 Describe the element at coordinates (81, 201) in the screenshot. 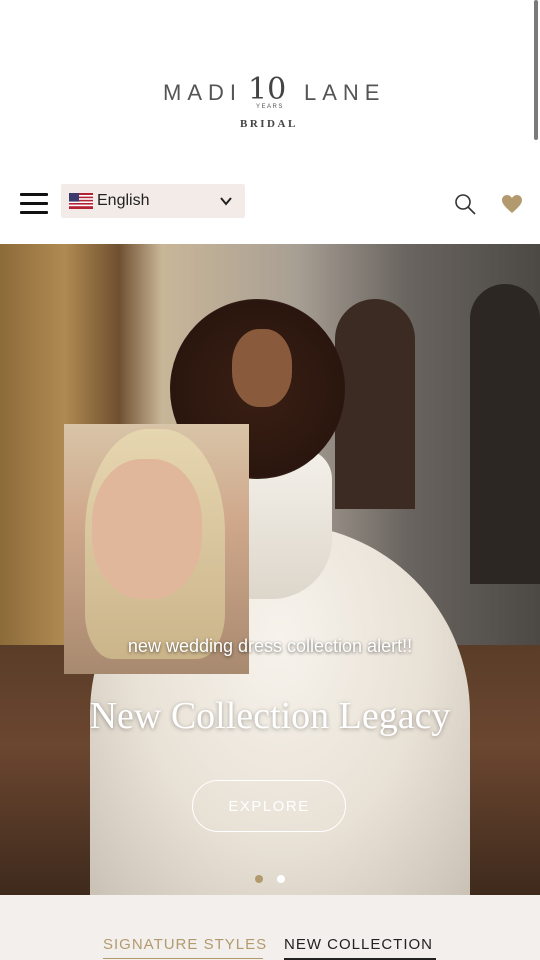

I see `us-flag-icon` at that location.